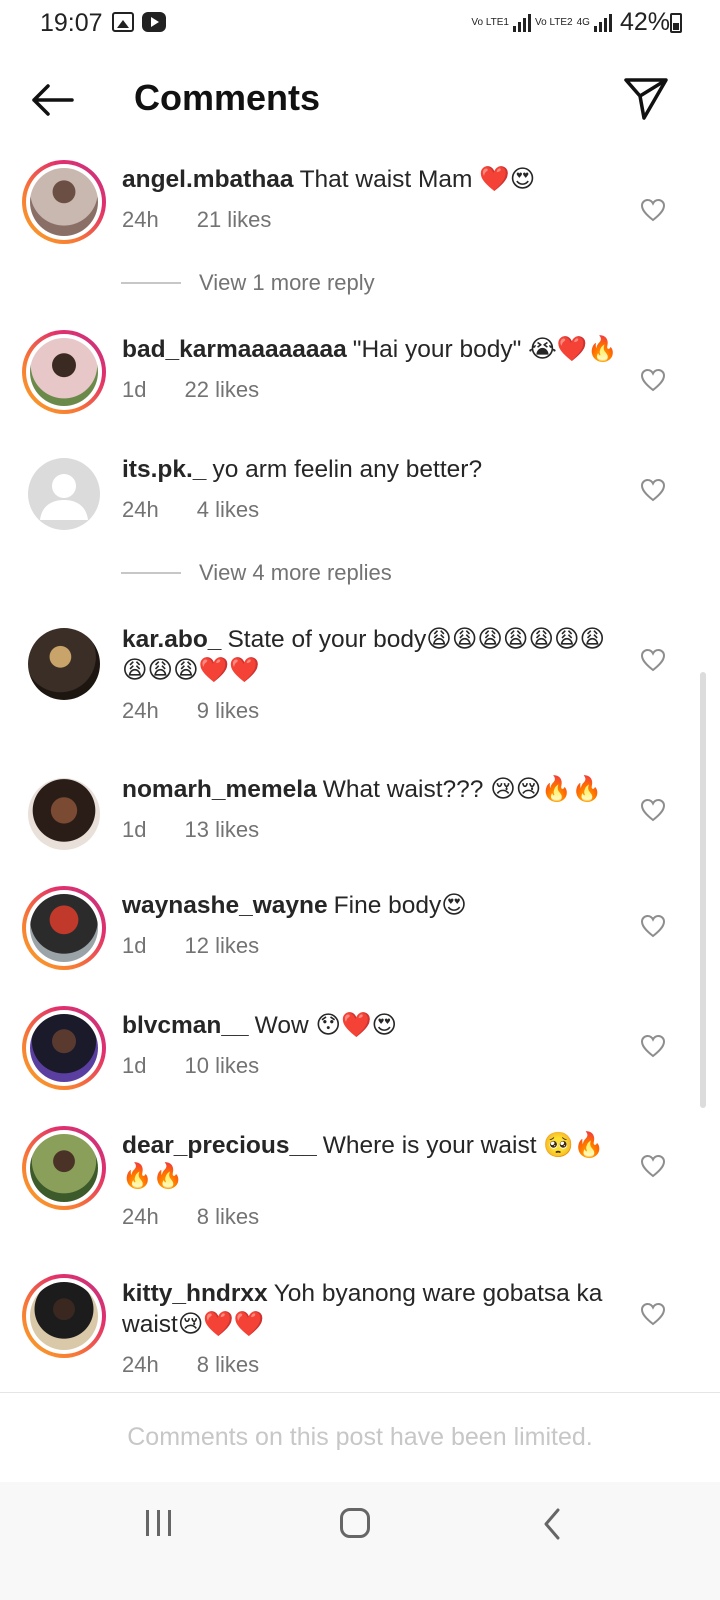 This screenshot has width=720, height=1600. Describe the element at coordinates (583, 22) in the screenshot. I see `network-type-label: 4G` at that location.